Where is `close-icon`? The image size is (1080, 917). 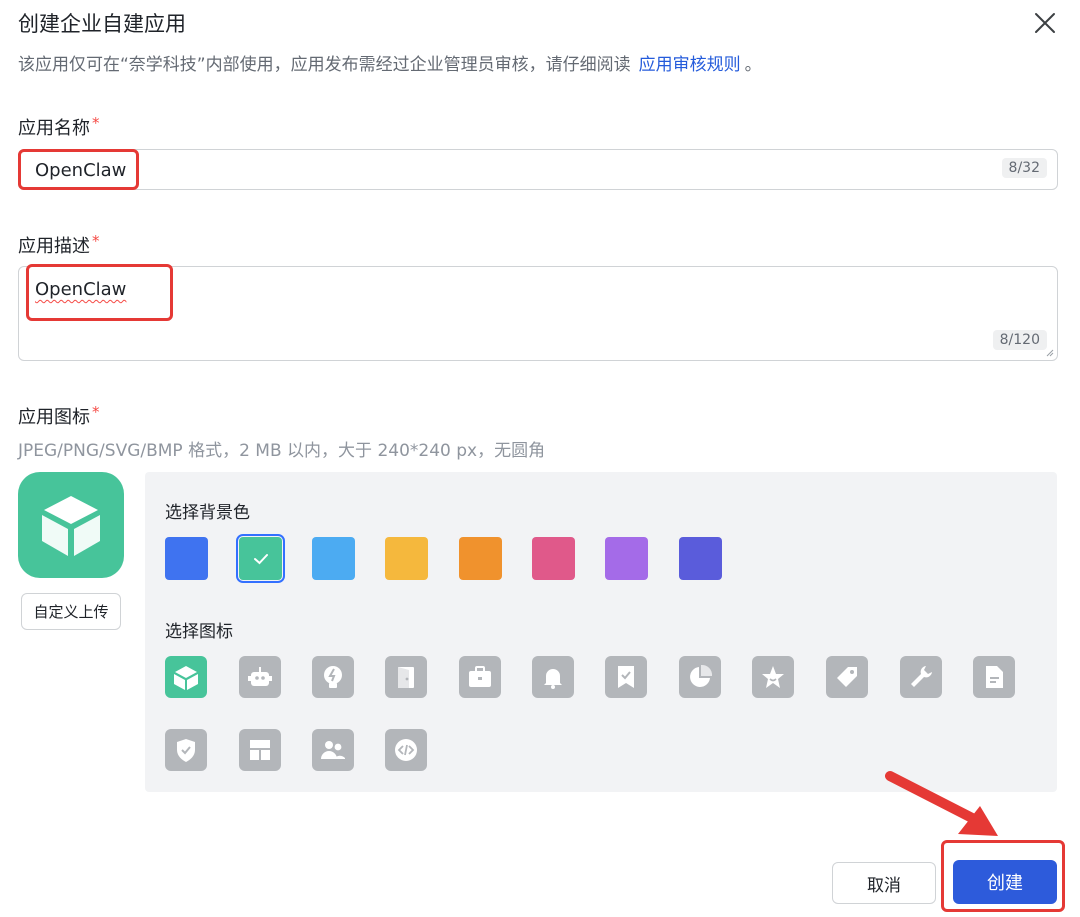 close-icon is located at coordinates (1045, 23).